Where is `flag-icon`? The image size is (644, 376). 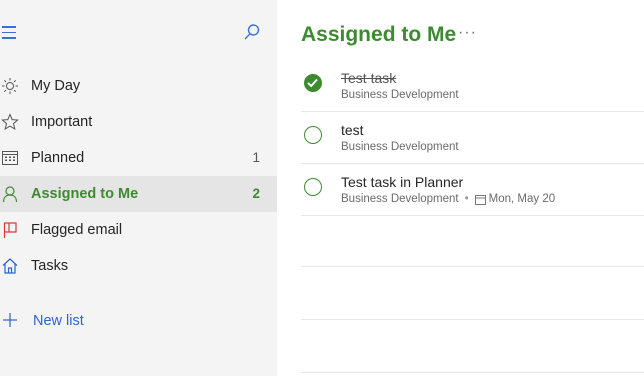 flag-icon is located at coordinates (10, 230).